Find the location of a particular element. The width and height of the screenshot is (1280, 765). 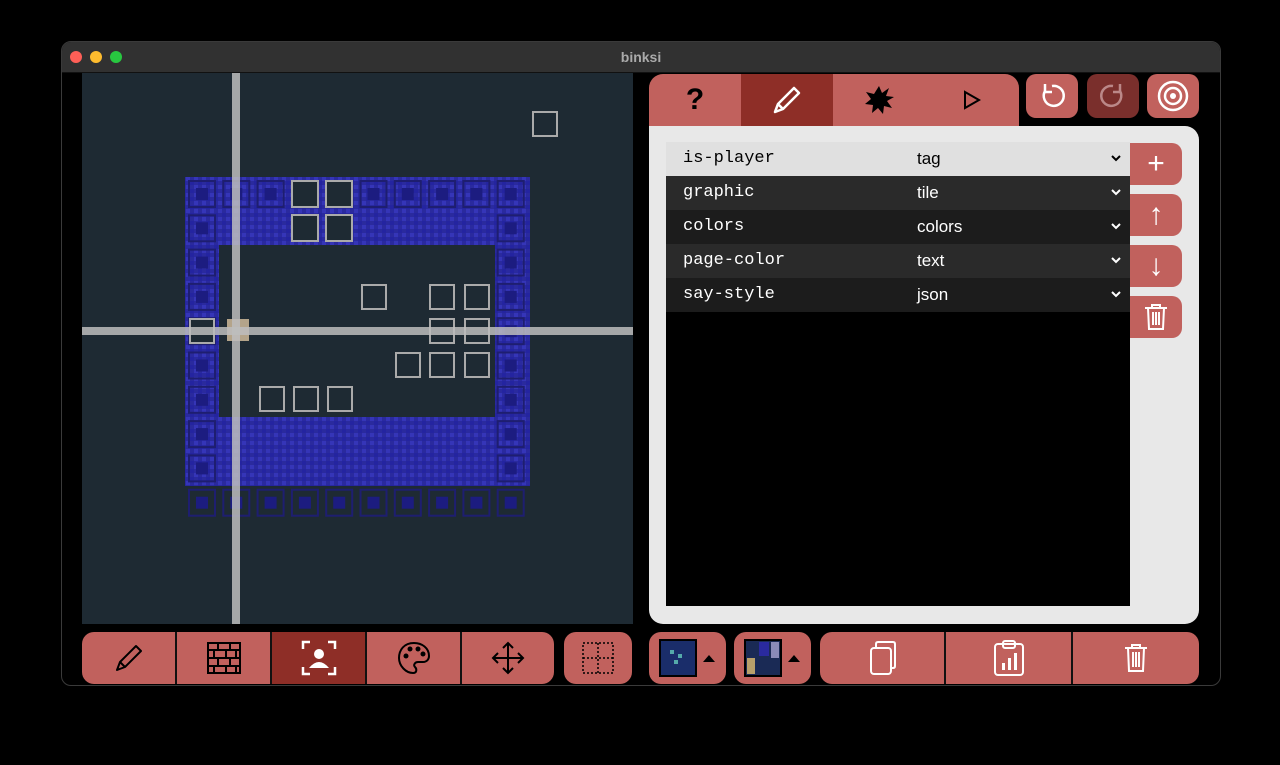

redo-icon is located at coordinates (1111, 96).